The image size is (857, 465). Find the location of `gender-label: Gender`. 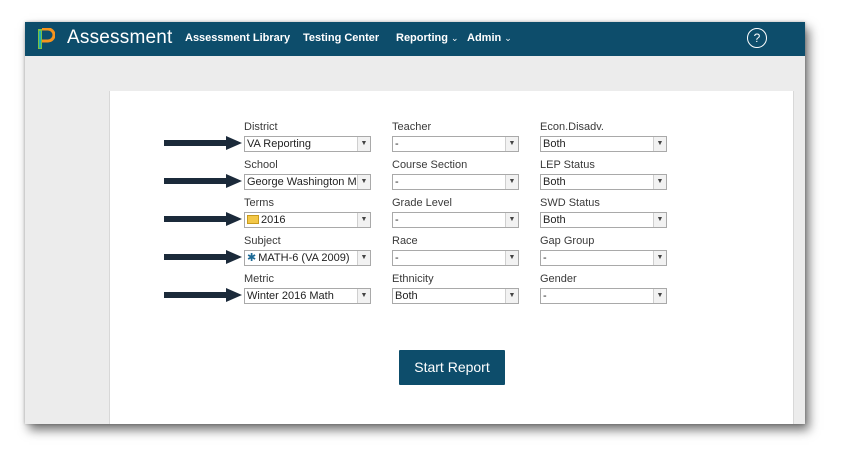

gender-label: Gender is located at coordinates (558, 279).